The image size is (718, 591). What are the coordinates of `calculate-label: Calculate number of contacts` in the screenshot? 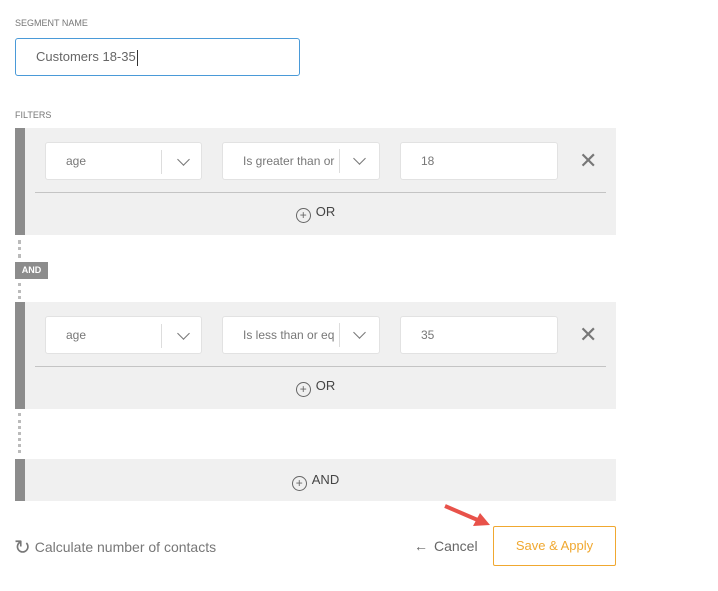 It's located at (125, 547).